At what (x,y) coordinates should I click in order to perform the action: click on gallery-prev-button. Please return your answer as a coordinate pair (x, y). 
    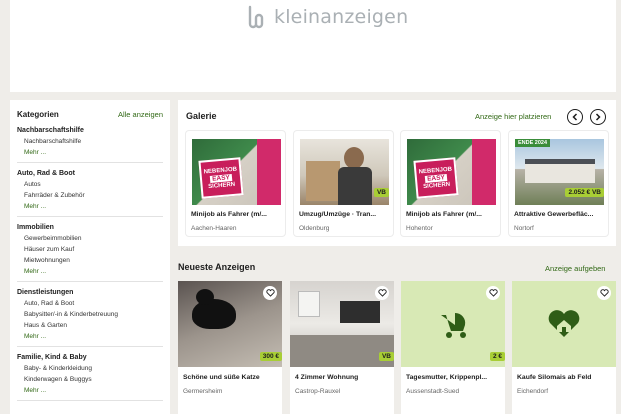
    Looking at the image, I should click on (575, 117).